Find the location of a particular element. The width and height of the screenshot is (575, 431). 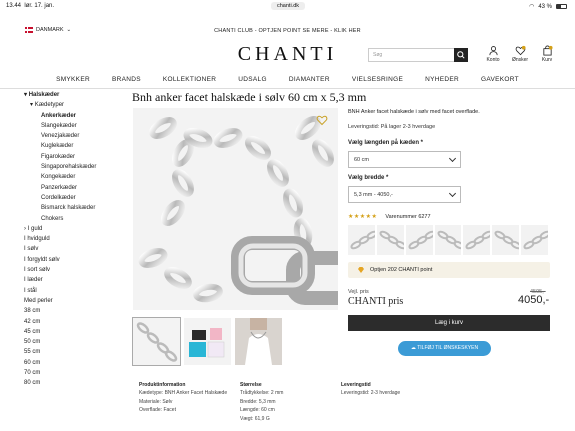

sidebar-item: 50 cm is located at coordinates (74, 342).